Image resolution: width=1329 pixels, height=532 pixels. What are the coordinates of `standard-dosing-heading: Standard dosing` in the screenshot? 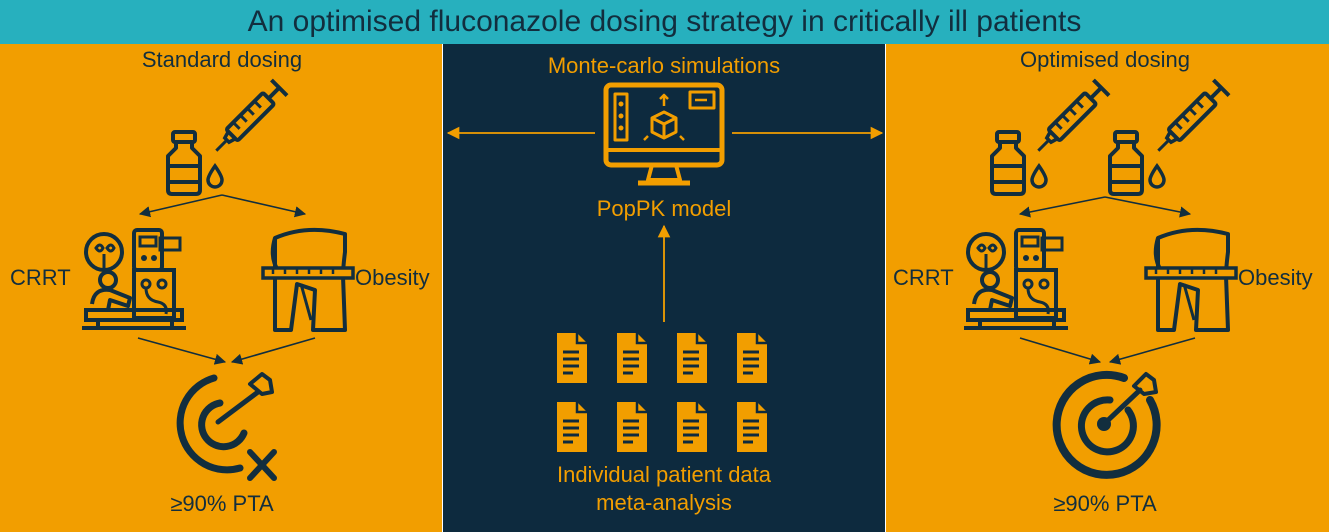 It's located at (222, 59).